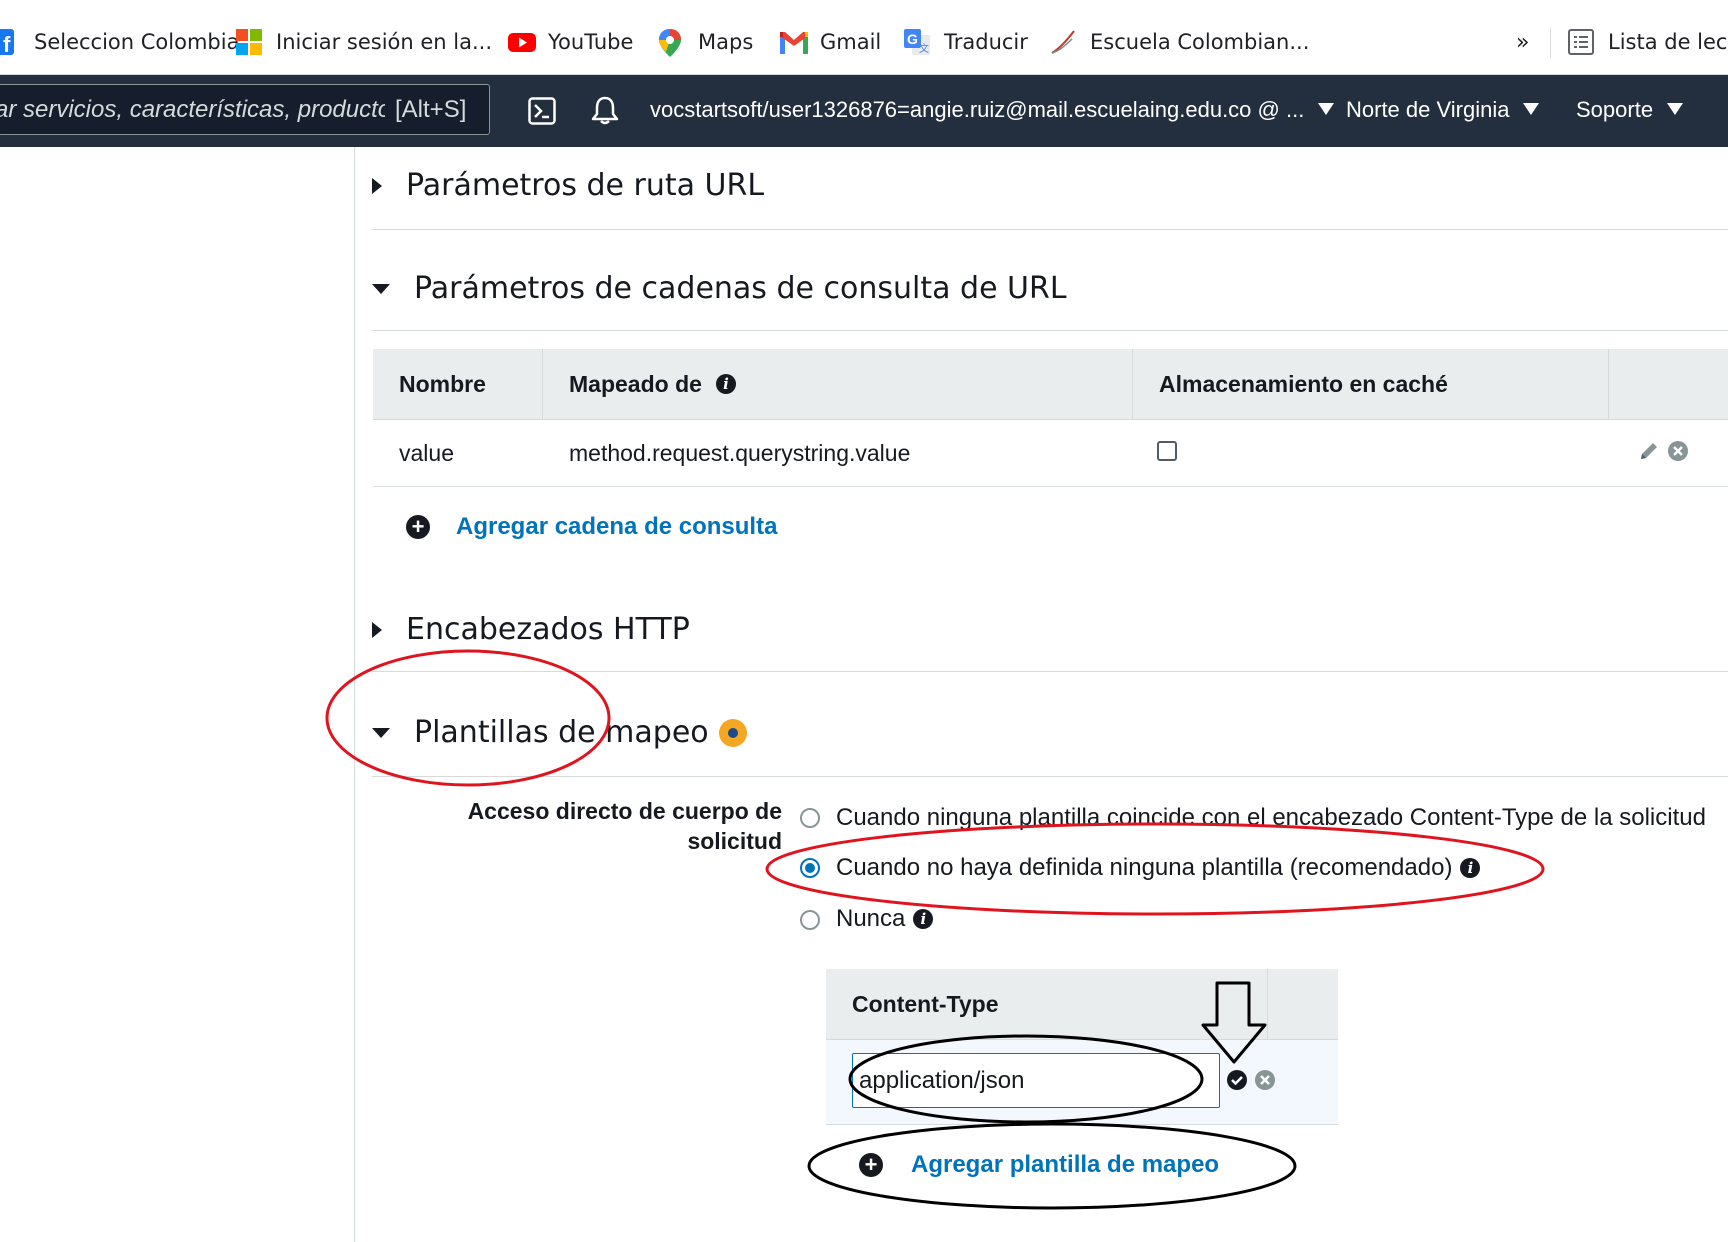  Describe the element at coordinates (885, 919) in the screenshot. I see `radio-label-never: Nunca i` at that location.